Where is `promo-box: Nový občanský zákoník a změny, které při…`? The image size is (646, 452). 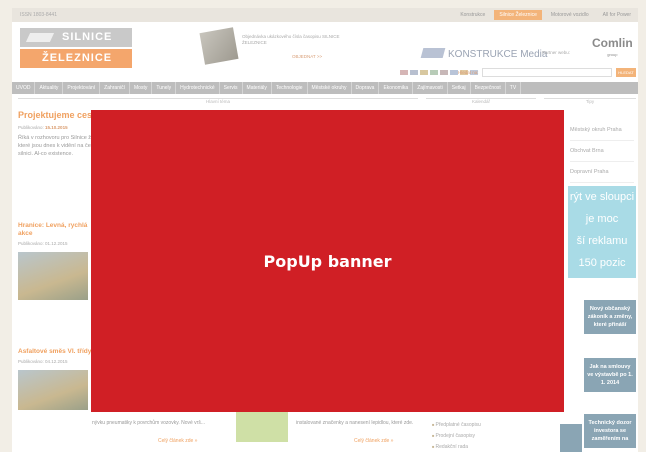
promo-box: Nový občanský zákoník a změny, které při… is located at coordinates (610, 317).